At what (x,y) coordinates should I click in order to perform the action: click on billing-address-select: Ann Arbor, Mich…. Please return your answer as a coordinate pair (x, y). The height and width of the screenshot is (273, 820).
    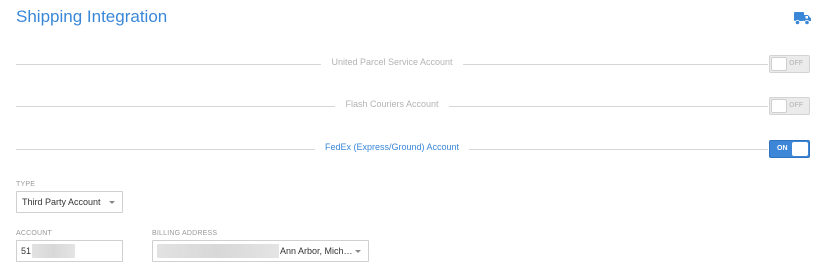
    Looking at the image, I should click on (260, 251).